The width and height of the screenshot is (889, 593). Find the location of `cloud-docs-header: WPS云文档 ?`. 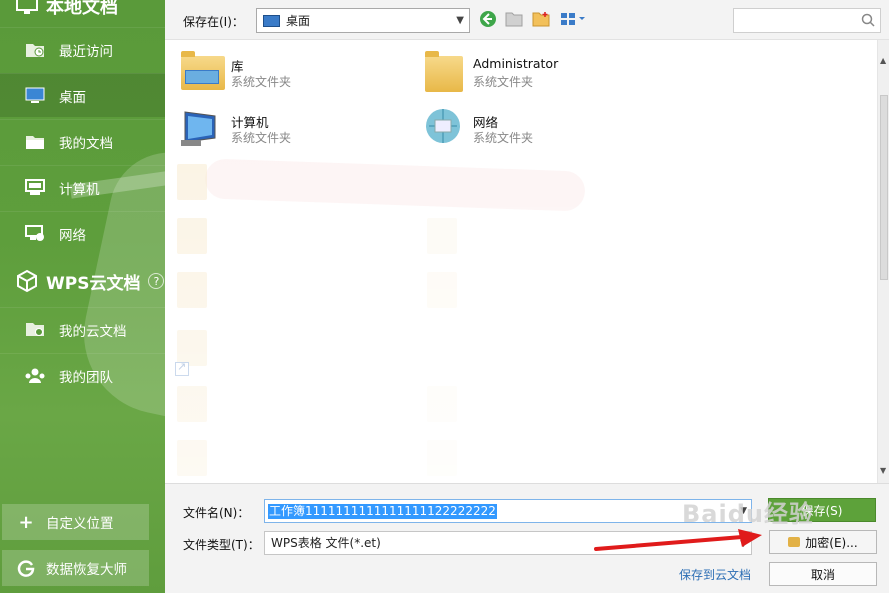

cloud-docs-header: WPS云文档 ? is located at coordinates (82, 281).